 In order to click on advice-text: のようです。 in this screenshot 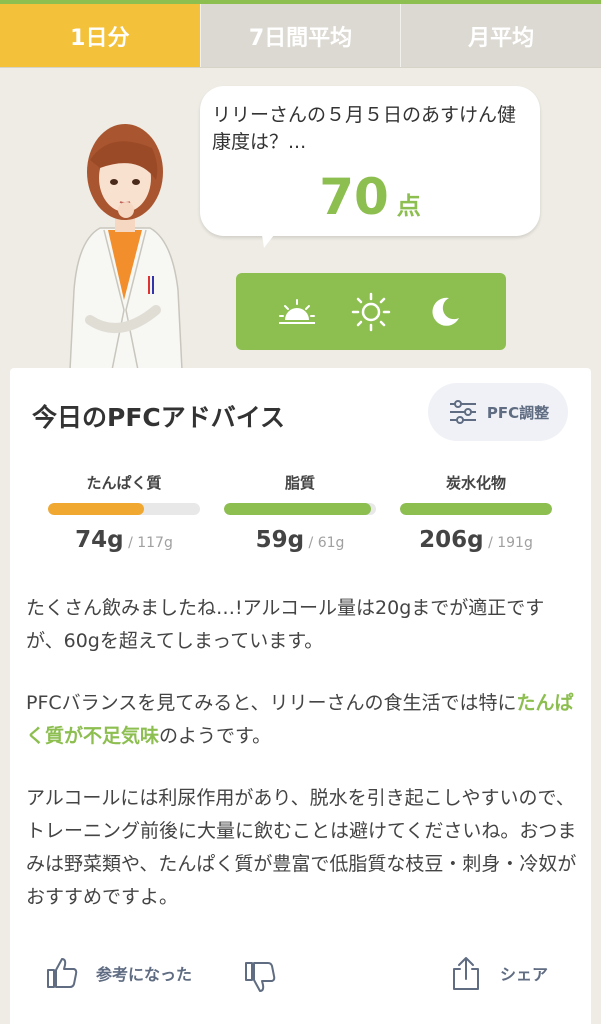, I will do `click(215, 736)`.